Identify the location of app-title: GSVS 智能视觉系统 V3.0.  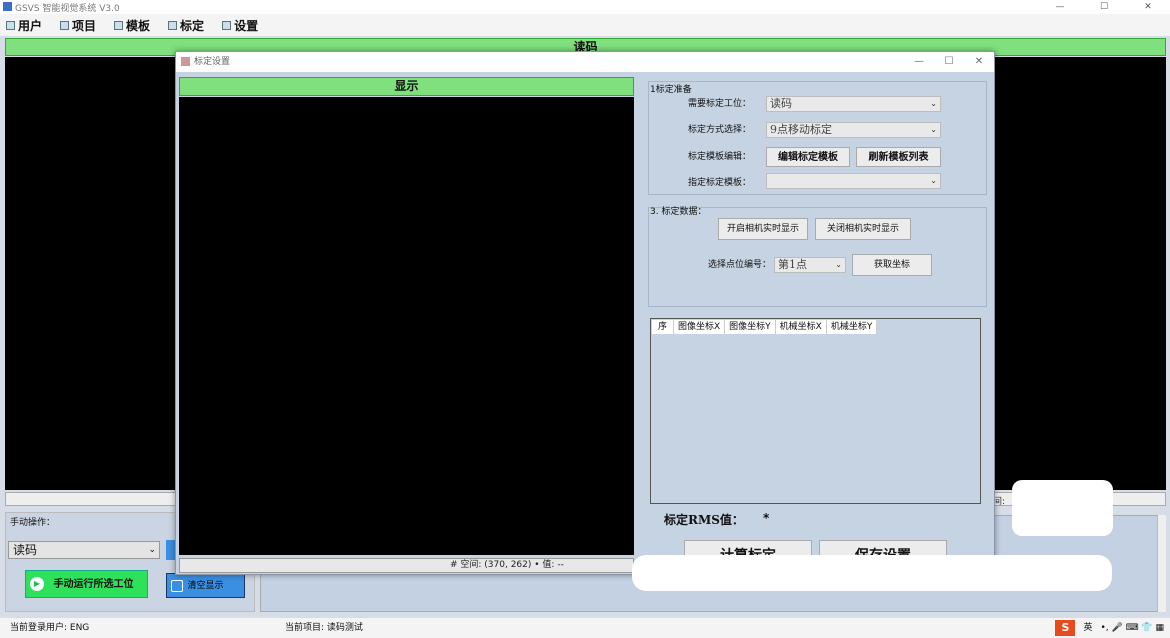
(67, 9).